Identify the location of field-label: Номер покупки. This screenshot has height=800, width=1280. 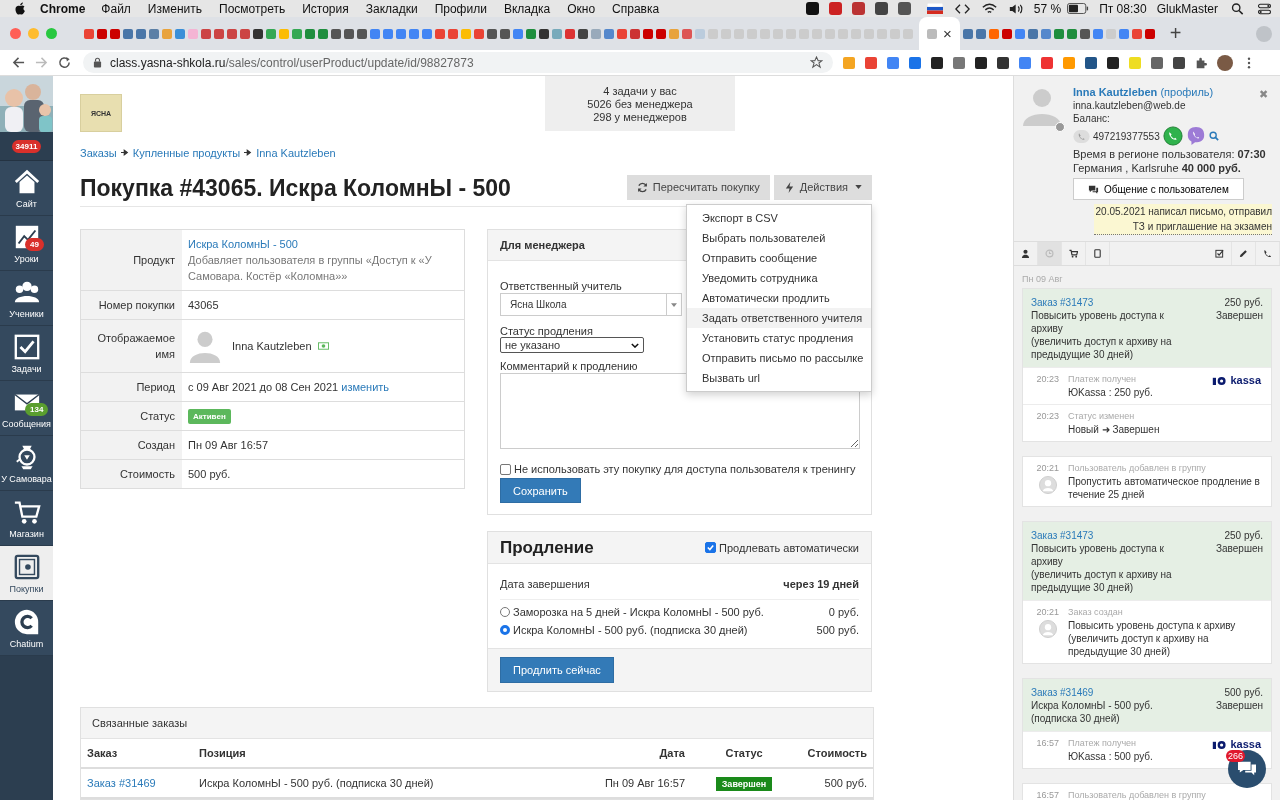
(136, 305).